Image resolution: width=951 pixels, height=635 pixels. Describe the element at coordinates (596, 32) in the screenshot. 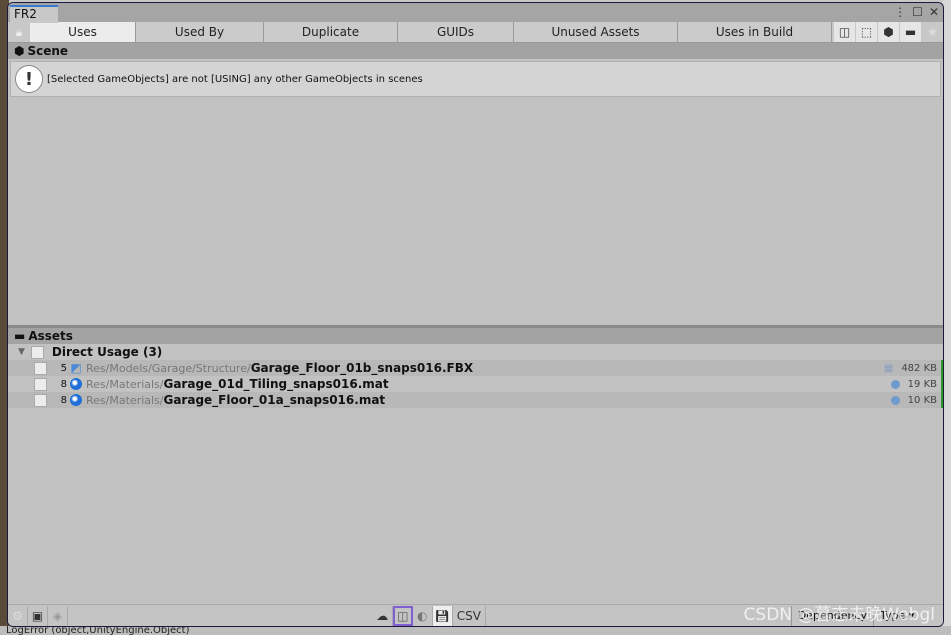

I see `tab-unused-assets: Unused Assets` at that location.